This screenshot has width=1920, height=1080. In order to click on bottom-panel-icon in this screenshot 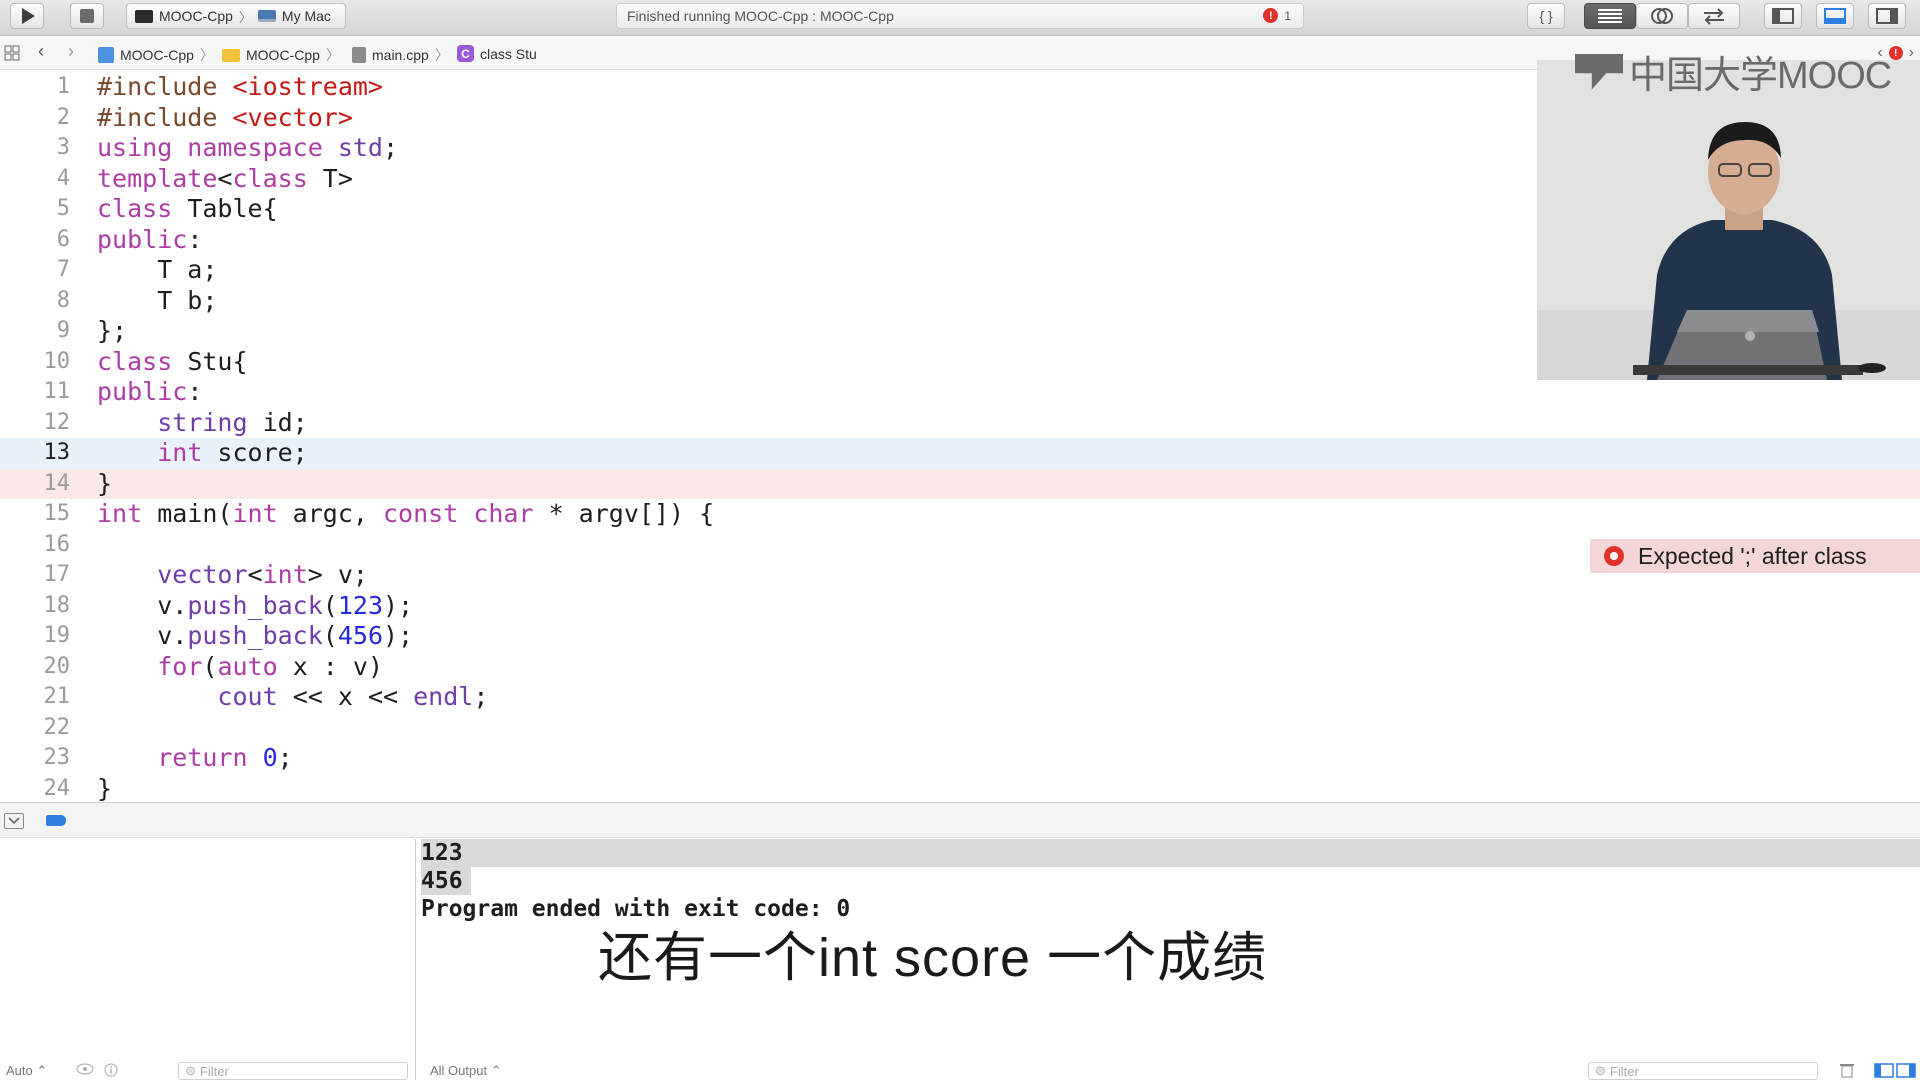, I will do `click(1835, 16)`.